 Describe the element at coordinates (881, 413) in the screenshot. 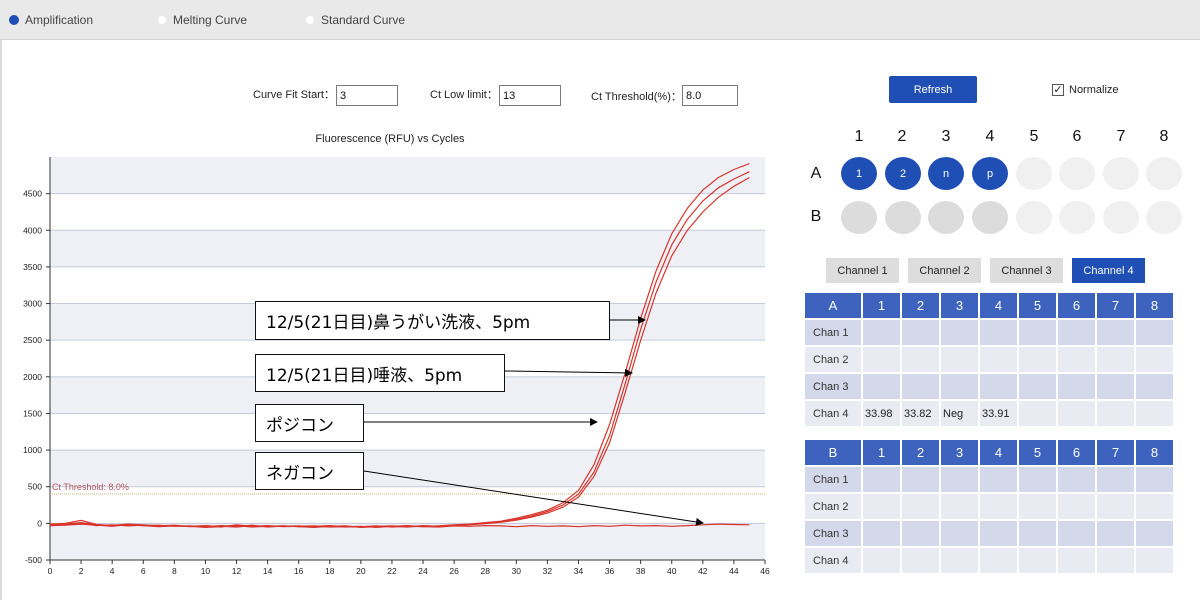

I see `table-cell: 33.98` at that location.